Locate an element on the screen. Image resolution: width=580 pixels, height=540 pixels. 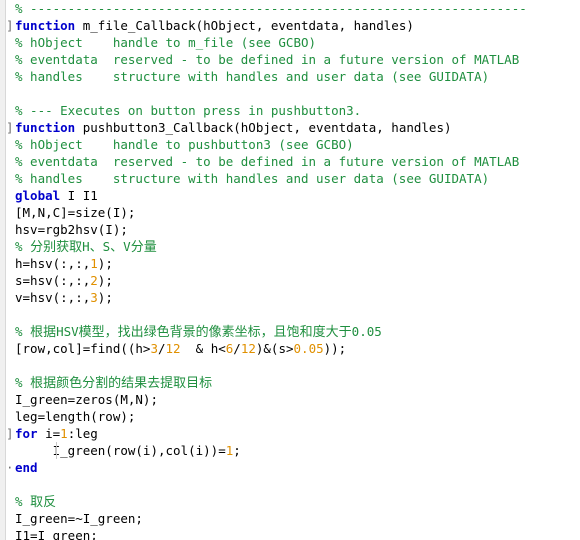
code-token-kw: global is located at coordinates (38, 195).